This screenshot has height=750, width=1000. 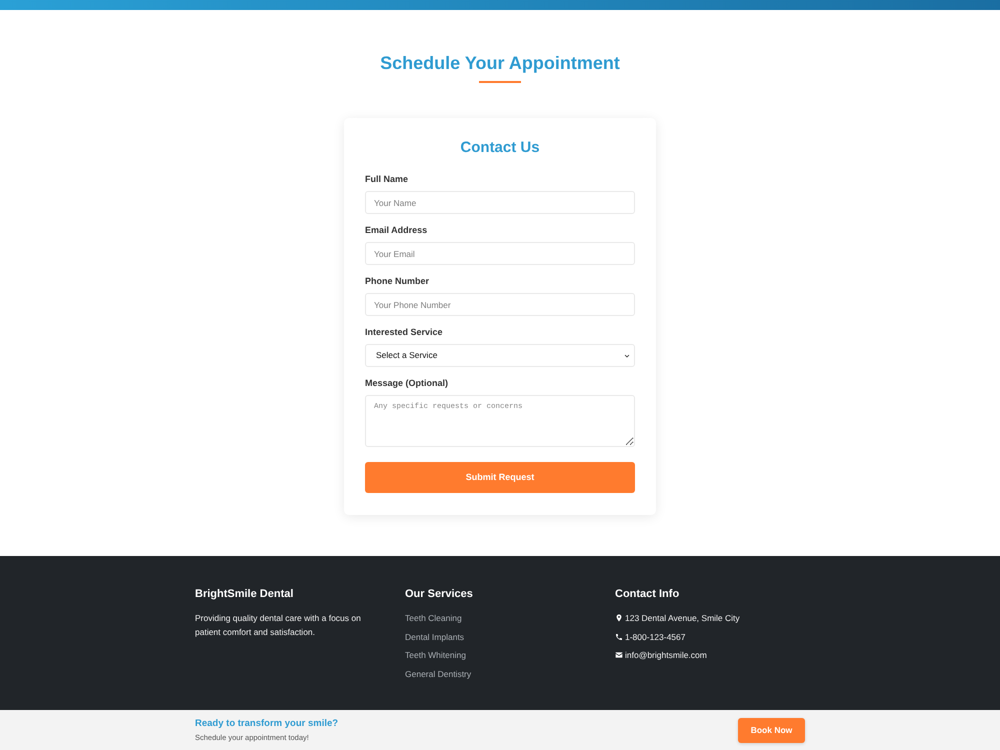 What do you see at coordinates (682, 618) in the screenshot?
I see `contact-text: 123 Dental Avenue, Smile City` at bounding box center [682, 618].